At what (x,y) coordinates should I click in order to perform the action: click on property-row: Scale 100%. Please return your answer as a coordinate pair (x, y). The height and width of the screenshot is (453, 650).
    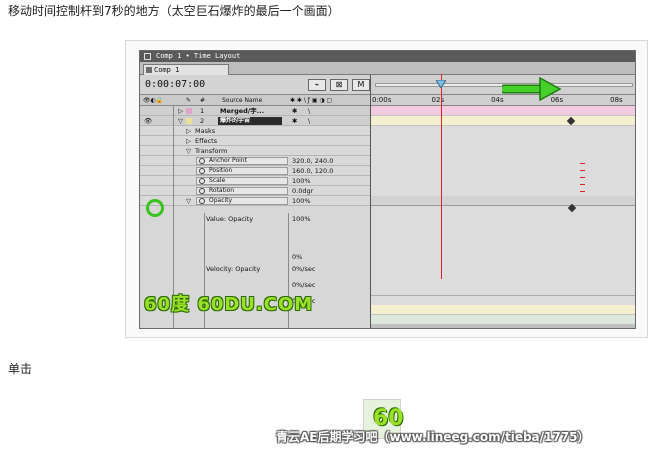
    Looking at the image, I should click on (255, 181).